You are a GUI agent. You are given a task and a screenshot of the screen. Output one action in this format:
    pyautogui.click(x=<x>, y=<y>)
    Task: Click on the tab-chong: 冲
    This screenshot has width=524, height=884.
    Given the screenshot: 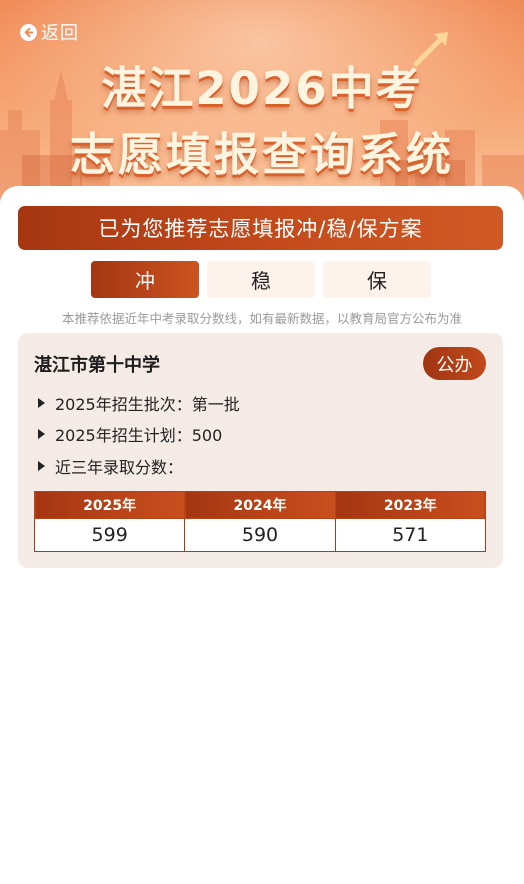 What is the action you would take?
    pyautogui.click(x=145, y=279)
    